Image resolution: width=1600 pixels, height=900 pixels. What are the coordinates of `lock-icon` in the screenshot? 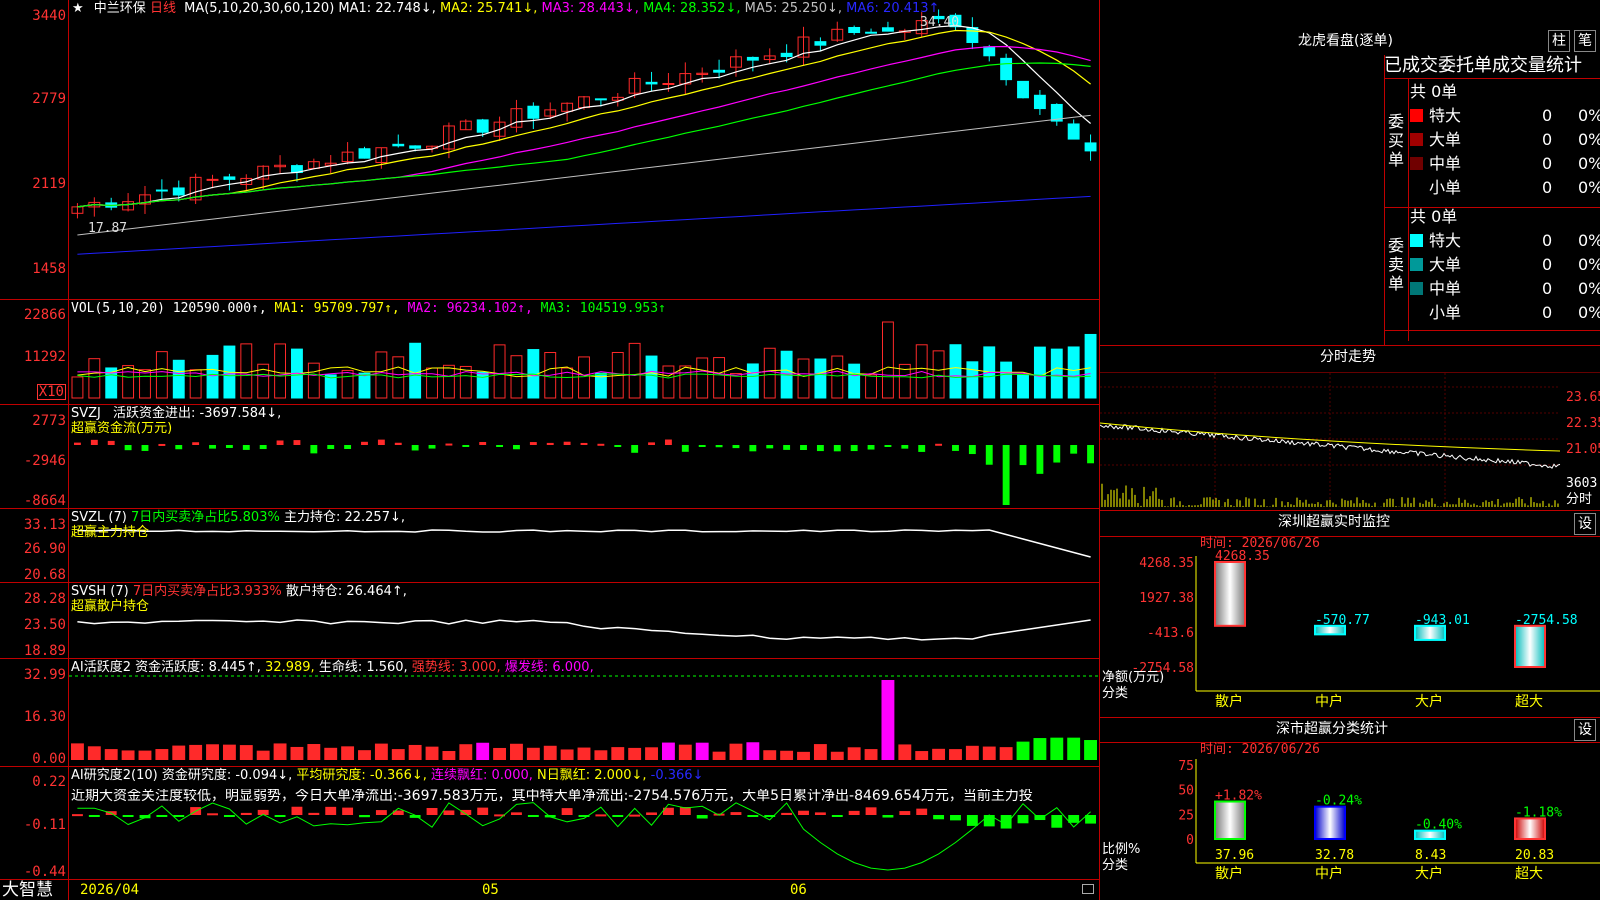 It's located at (1088, 889).